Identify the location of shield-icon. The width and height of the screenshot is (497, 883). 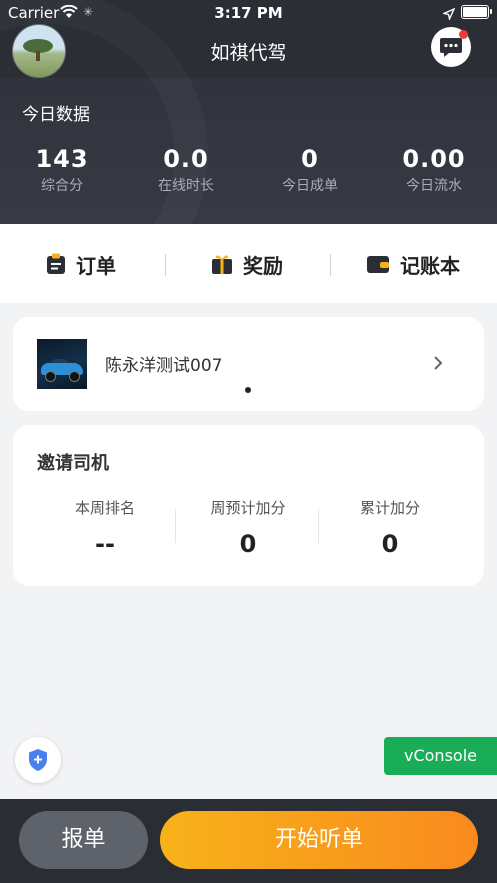
(38, 760).